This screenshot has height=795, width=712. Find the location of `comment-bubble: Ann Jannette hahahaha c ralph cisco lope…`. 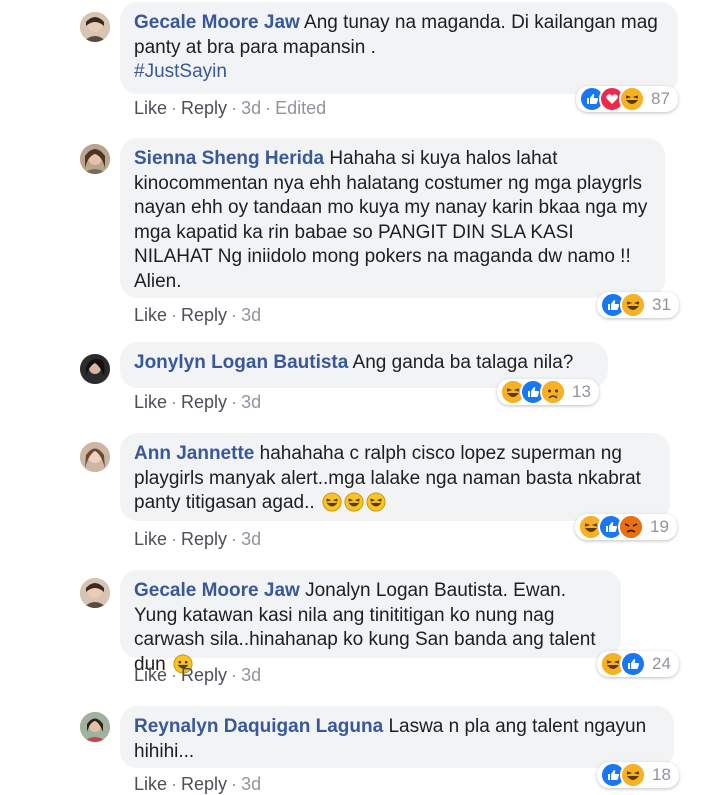

comment-bubble: Ann Jannette hahahaha c ralph cisco lope… is located at coordinates (395, 477).